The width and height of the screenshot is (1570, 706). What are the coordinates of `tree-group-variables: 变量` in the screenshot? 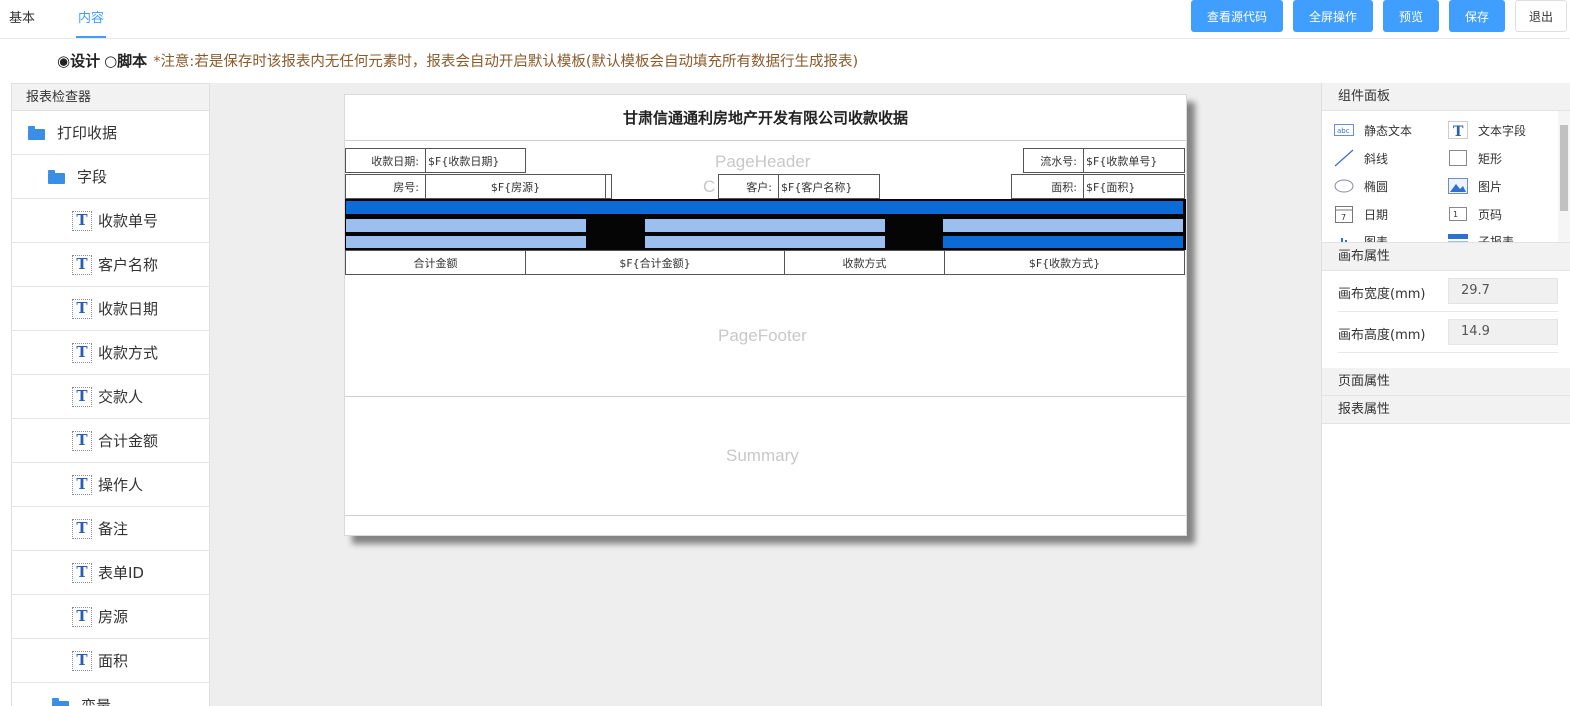 It's located at (110, 694).